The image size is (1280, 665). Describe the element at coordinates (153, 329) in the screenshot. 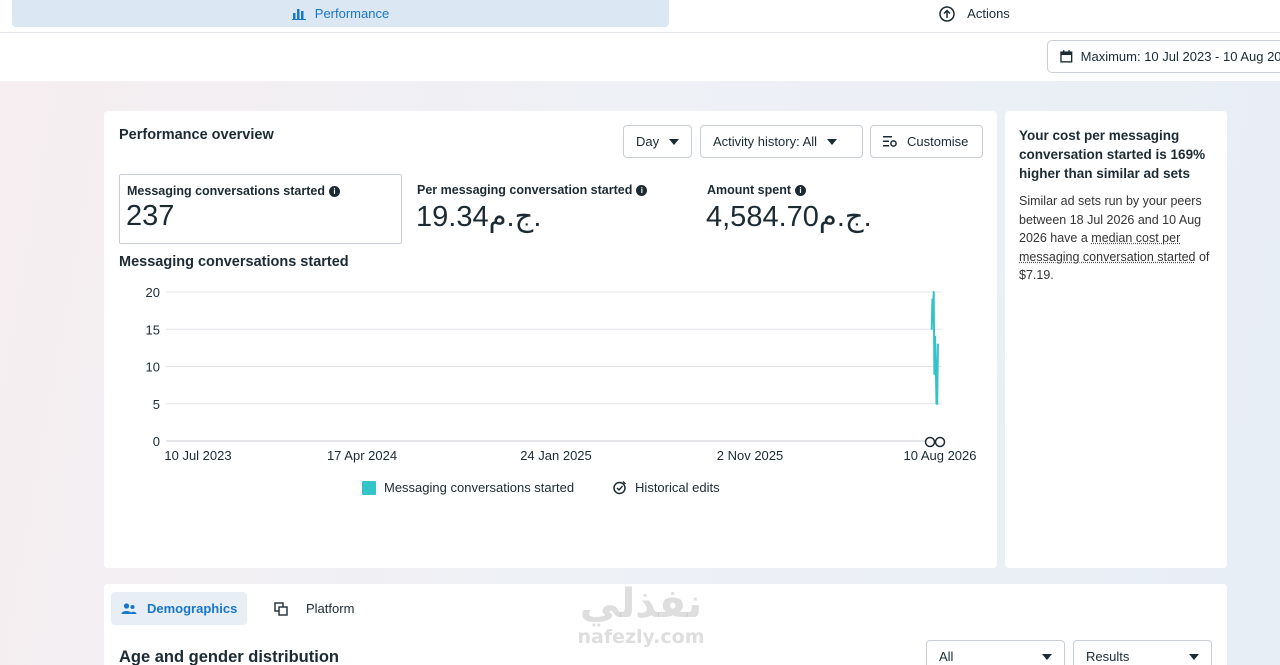

I see `y-tick-label: 15` at that location.